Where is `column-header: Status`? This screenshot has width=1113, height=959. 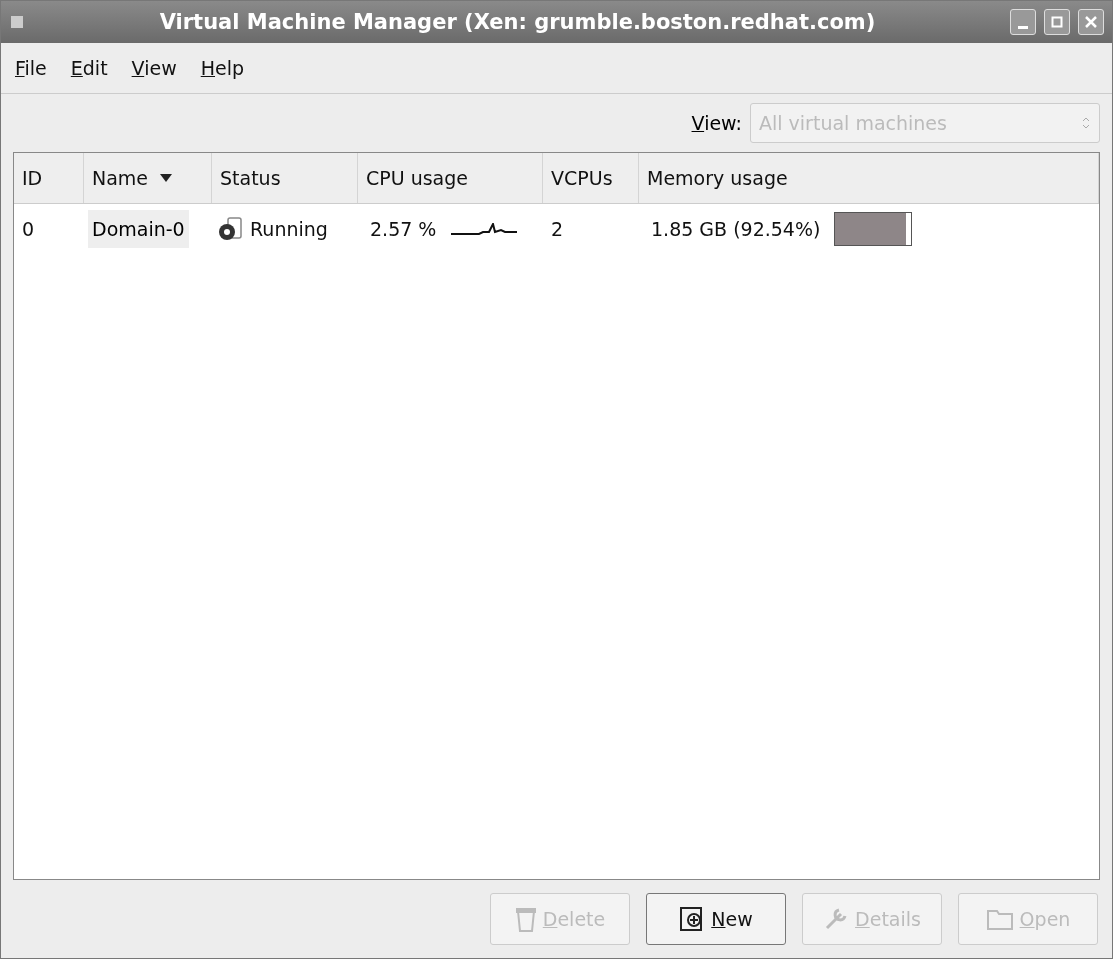 column-header: Status is located at coordinates (285, 178).